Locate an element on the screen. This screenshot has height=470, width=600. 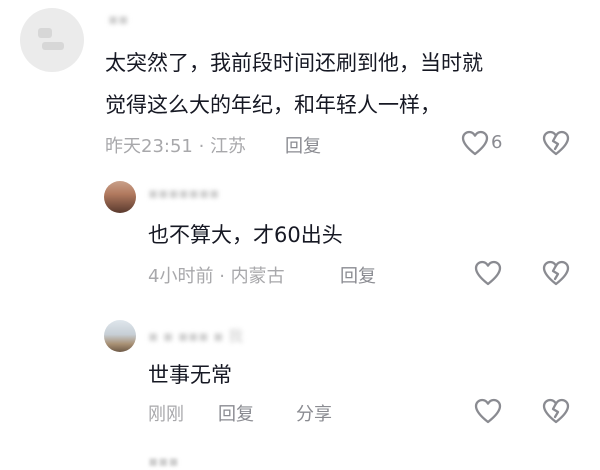
share-button: 分享 is located at coordinates (314, 413).